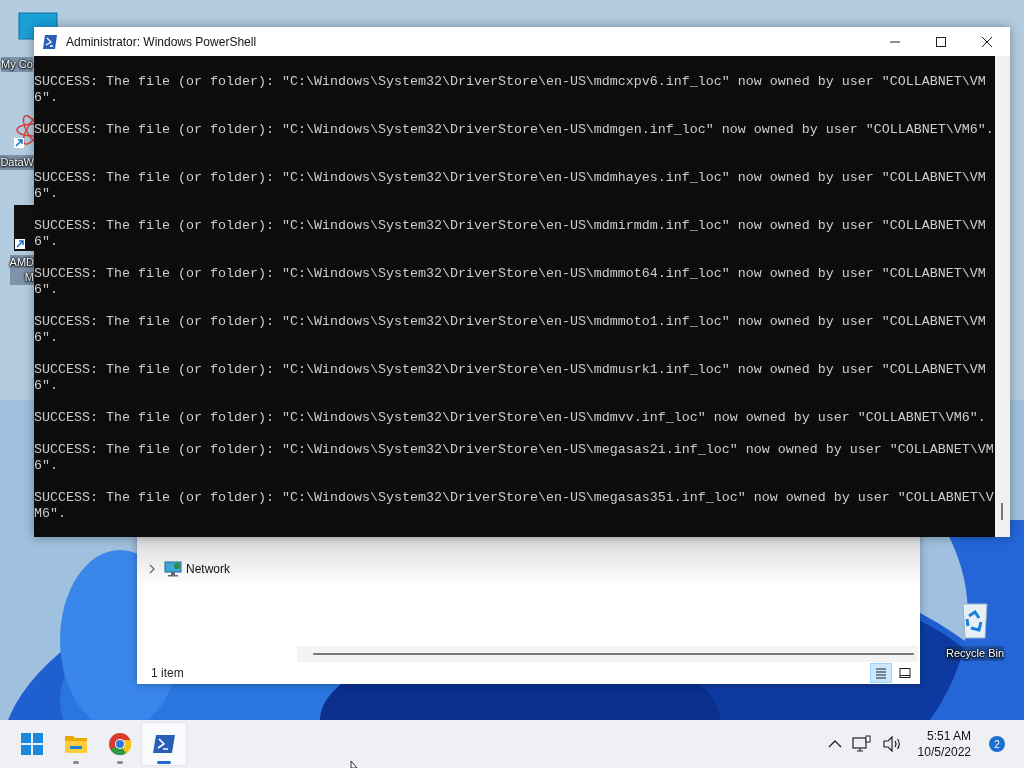 This screenshot has width=1024, height=768. I want to click on chevron-icon, so click(152, 569).